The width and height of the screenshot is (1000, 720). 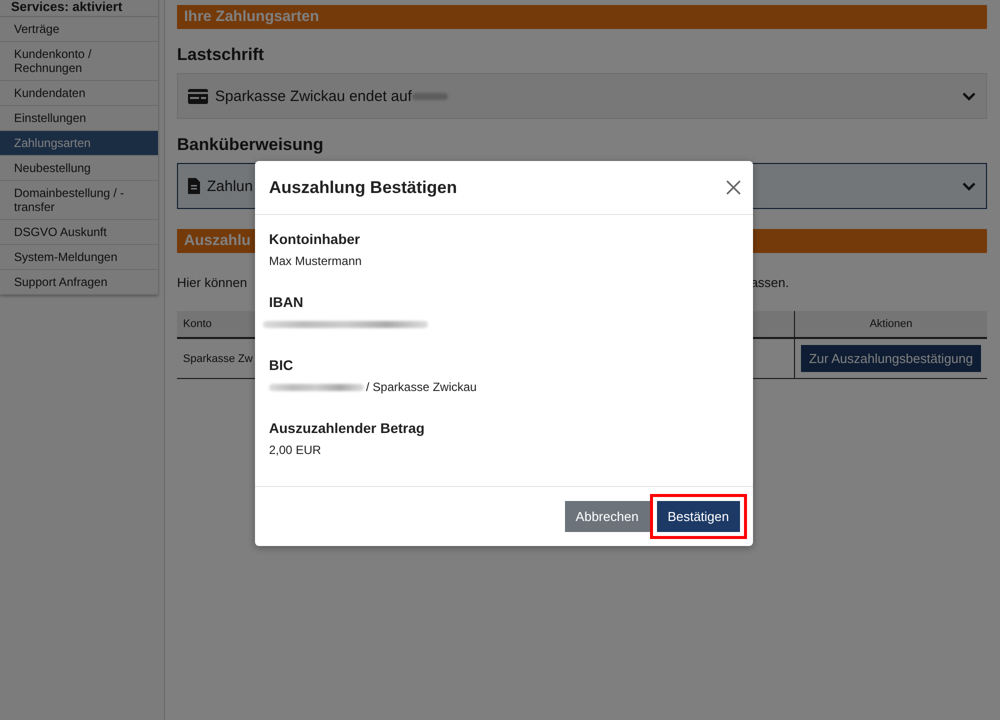 I want to click on field-value: 2,00 EUR, so click(x=295, y=450).